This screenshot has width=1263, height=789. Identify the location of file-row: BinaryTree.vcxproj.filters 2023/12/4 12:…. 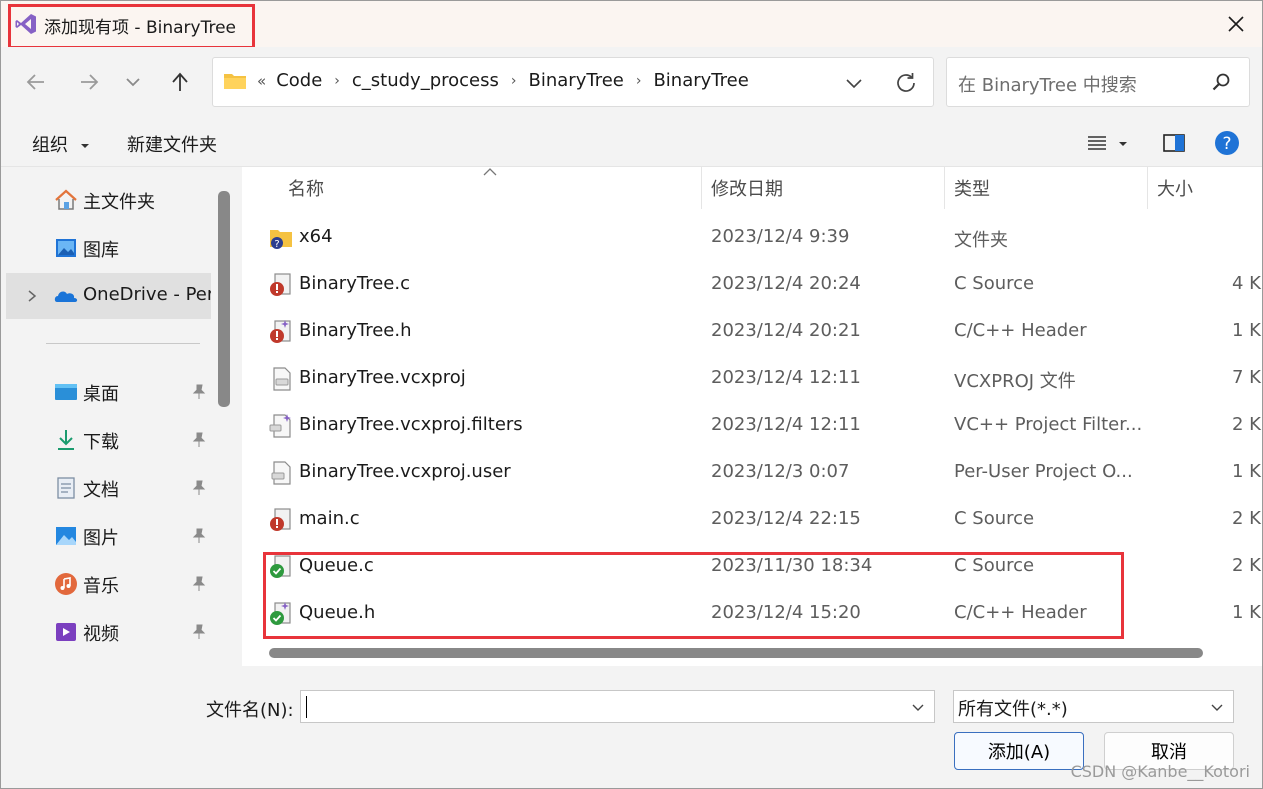
(752, 425).